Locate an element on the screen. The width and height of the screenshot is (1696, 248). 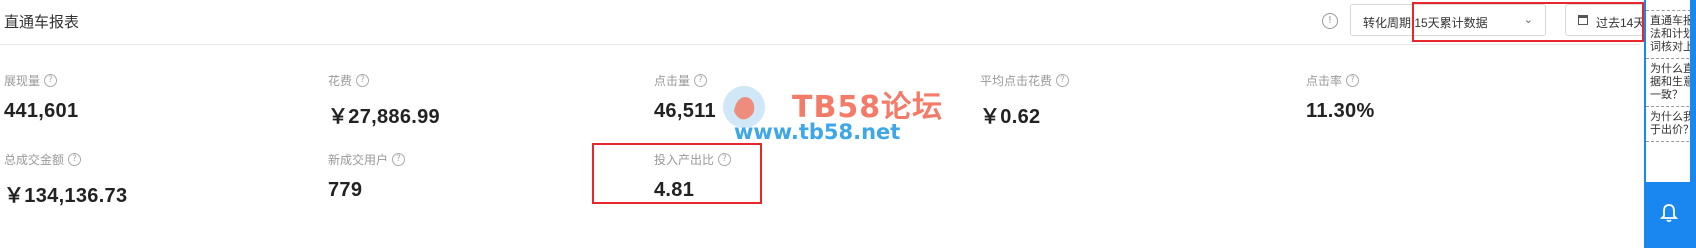
roi-highlight-box is located at coordinates (677, 173).